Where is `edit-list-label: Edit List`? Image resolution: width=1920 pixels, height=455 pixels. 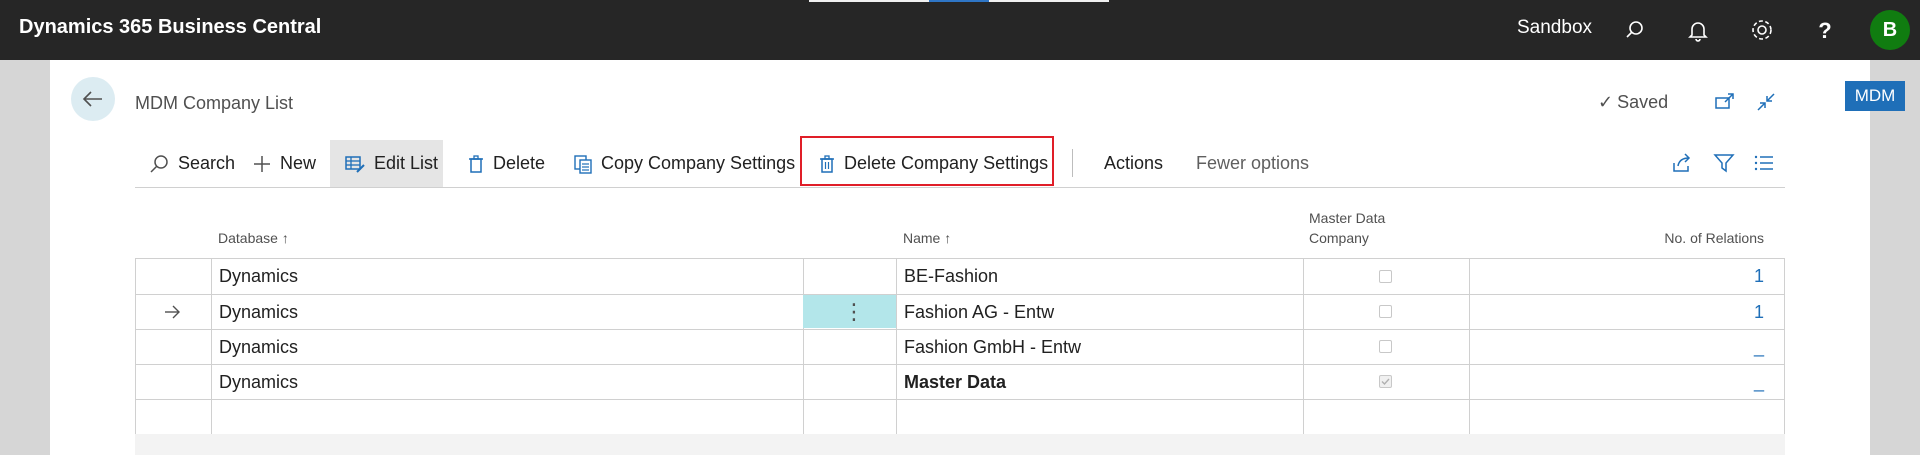 edit-list-label: Edit List is located at coordinates (406, 163).